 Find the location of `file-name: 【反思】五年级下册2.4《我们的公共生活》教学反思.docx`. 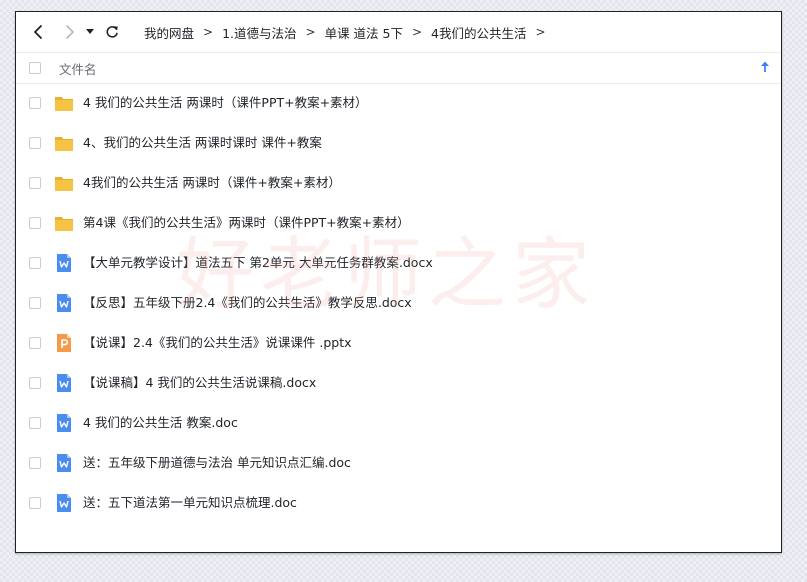

file-name: 【反思】五年级下册2.4《我们的公共生活》教学反思.docx is located at coordinates (247, 303).